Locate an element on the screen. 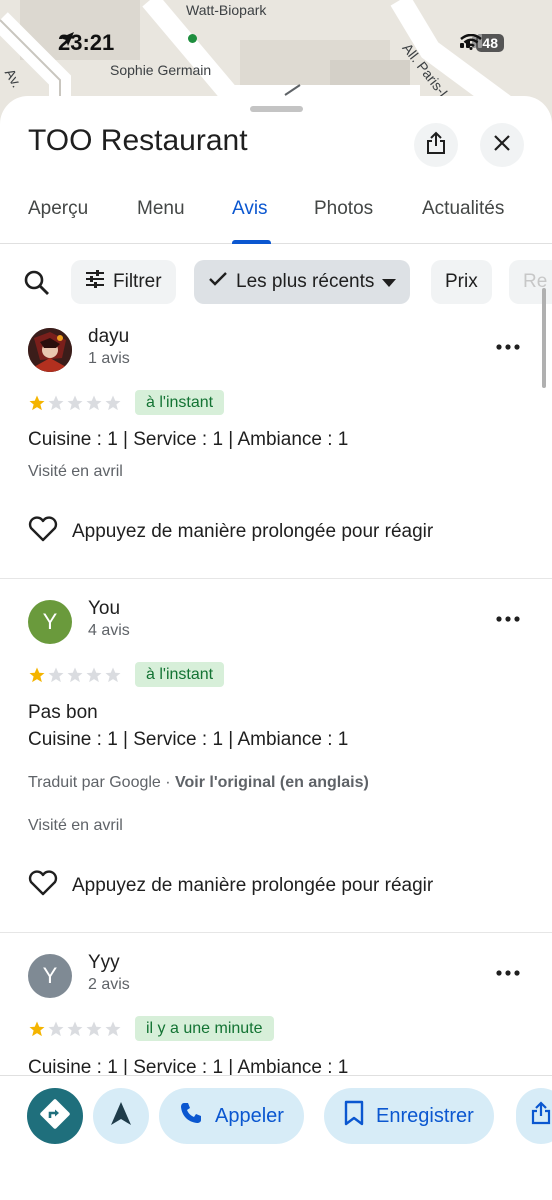 This screenshot has width=552, height=1200. tab-apercu: Aperçu is located at coordinates (58, 209).